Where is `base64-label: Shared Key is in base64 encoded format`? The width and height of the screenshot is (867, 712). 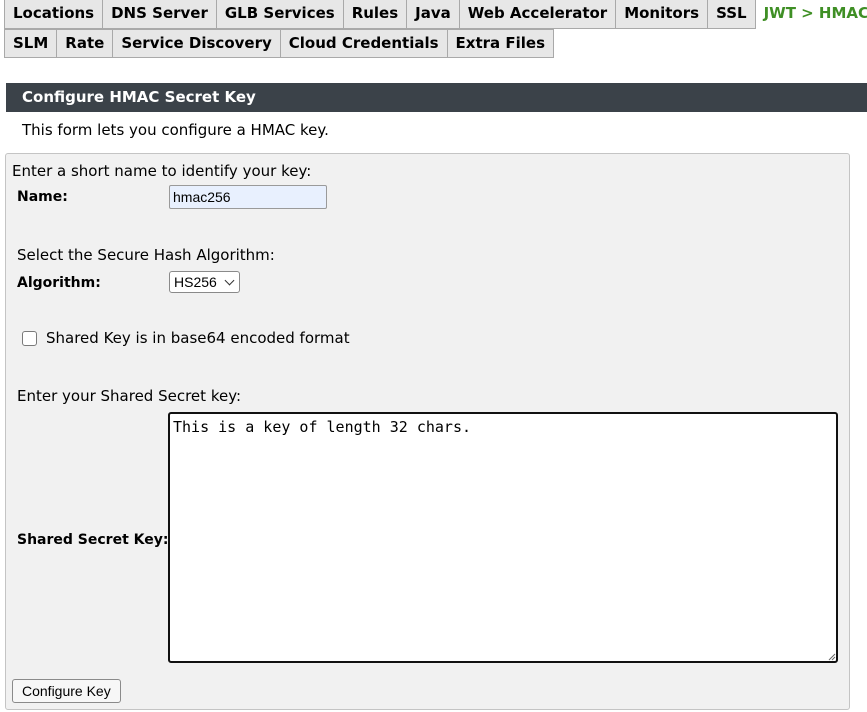
base64-label: Shared Key is in base64 encoded format is located at coordinates (198, 338).